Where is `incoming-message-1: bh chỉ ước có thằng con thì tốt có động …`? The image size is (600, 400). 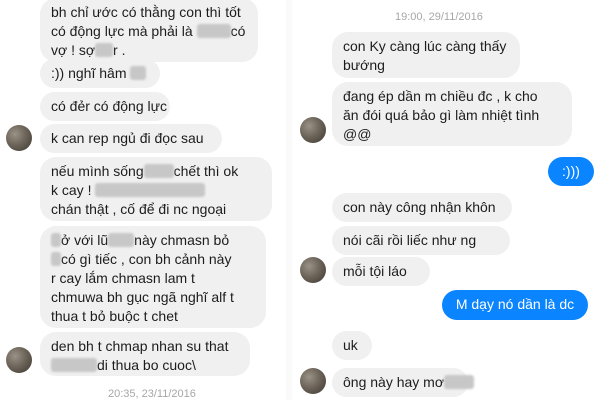 incoming-message-1: bh chỉ ước có thằng con thì tốt có động … is located at coordinates (149, 31).